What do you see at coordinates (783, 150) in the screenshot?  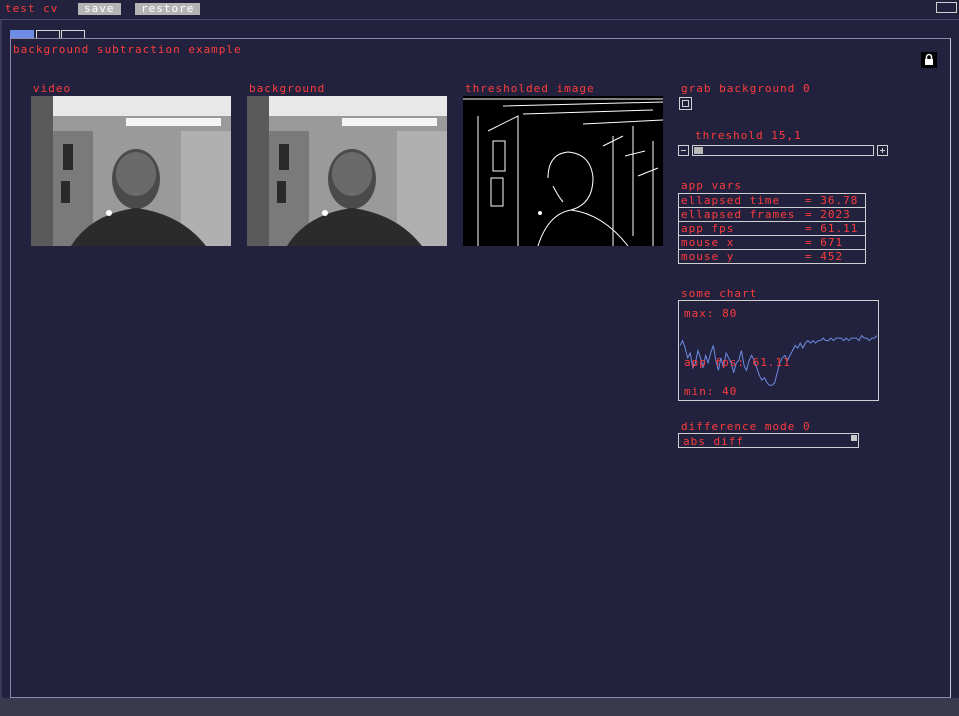 I see `threshold-slider` at bounding box center [783, 150].